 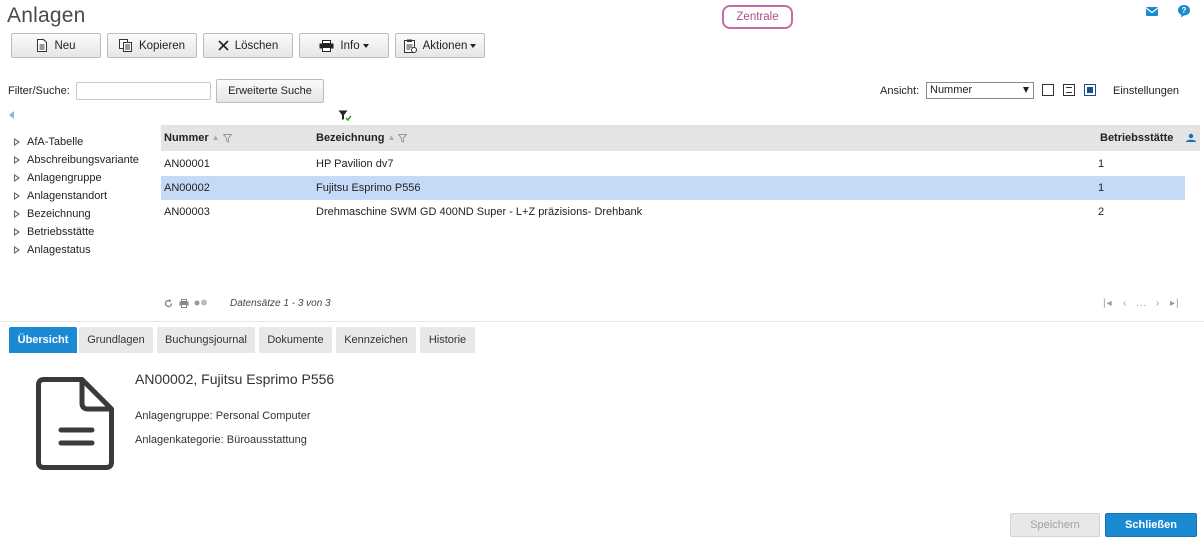 What do you see at coordinates (365, 45) in the screenshot?
I see `info-dropdown-caret-icon` at bounding box center [365, 45].